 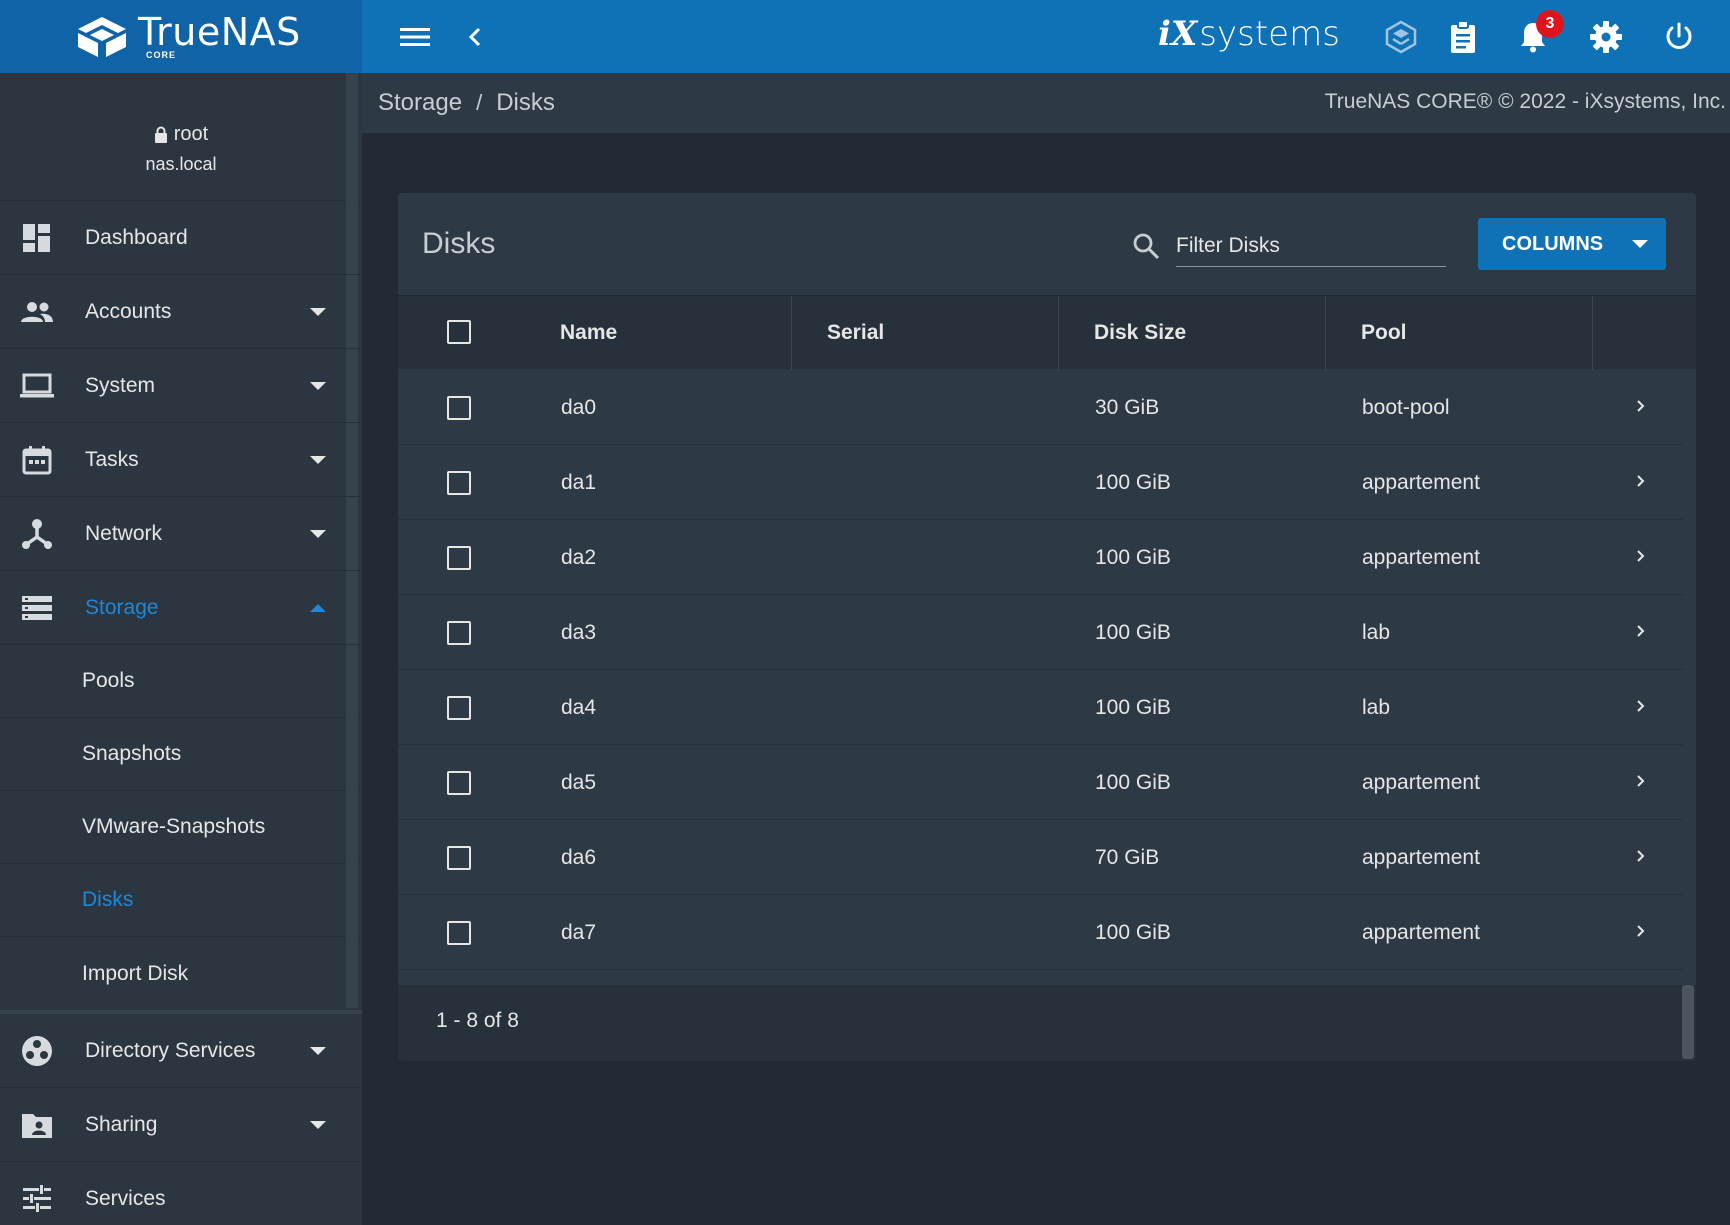 I want to click on sidebar-item-services: Services, so click(x=181, y=1193).